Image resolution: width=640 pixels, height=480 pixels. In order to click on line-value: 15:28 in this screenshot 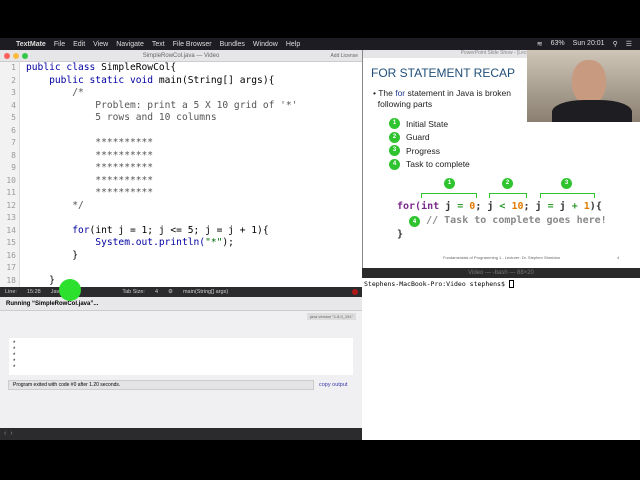, I will do `click(34, 292)`.